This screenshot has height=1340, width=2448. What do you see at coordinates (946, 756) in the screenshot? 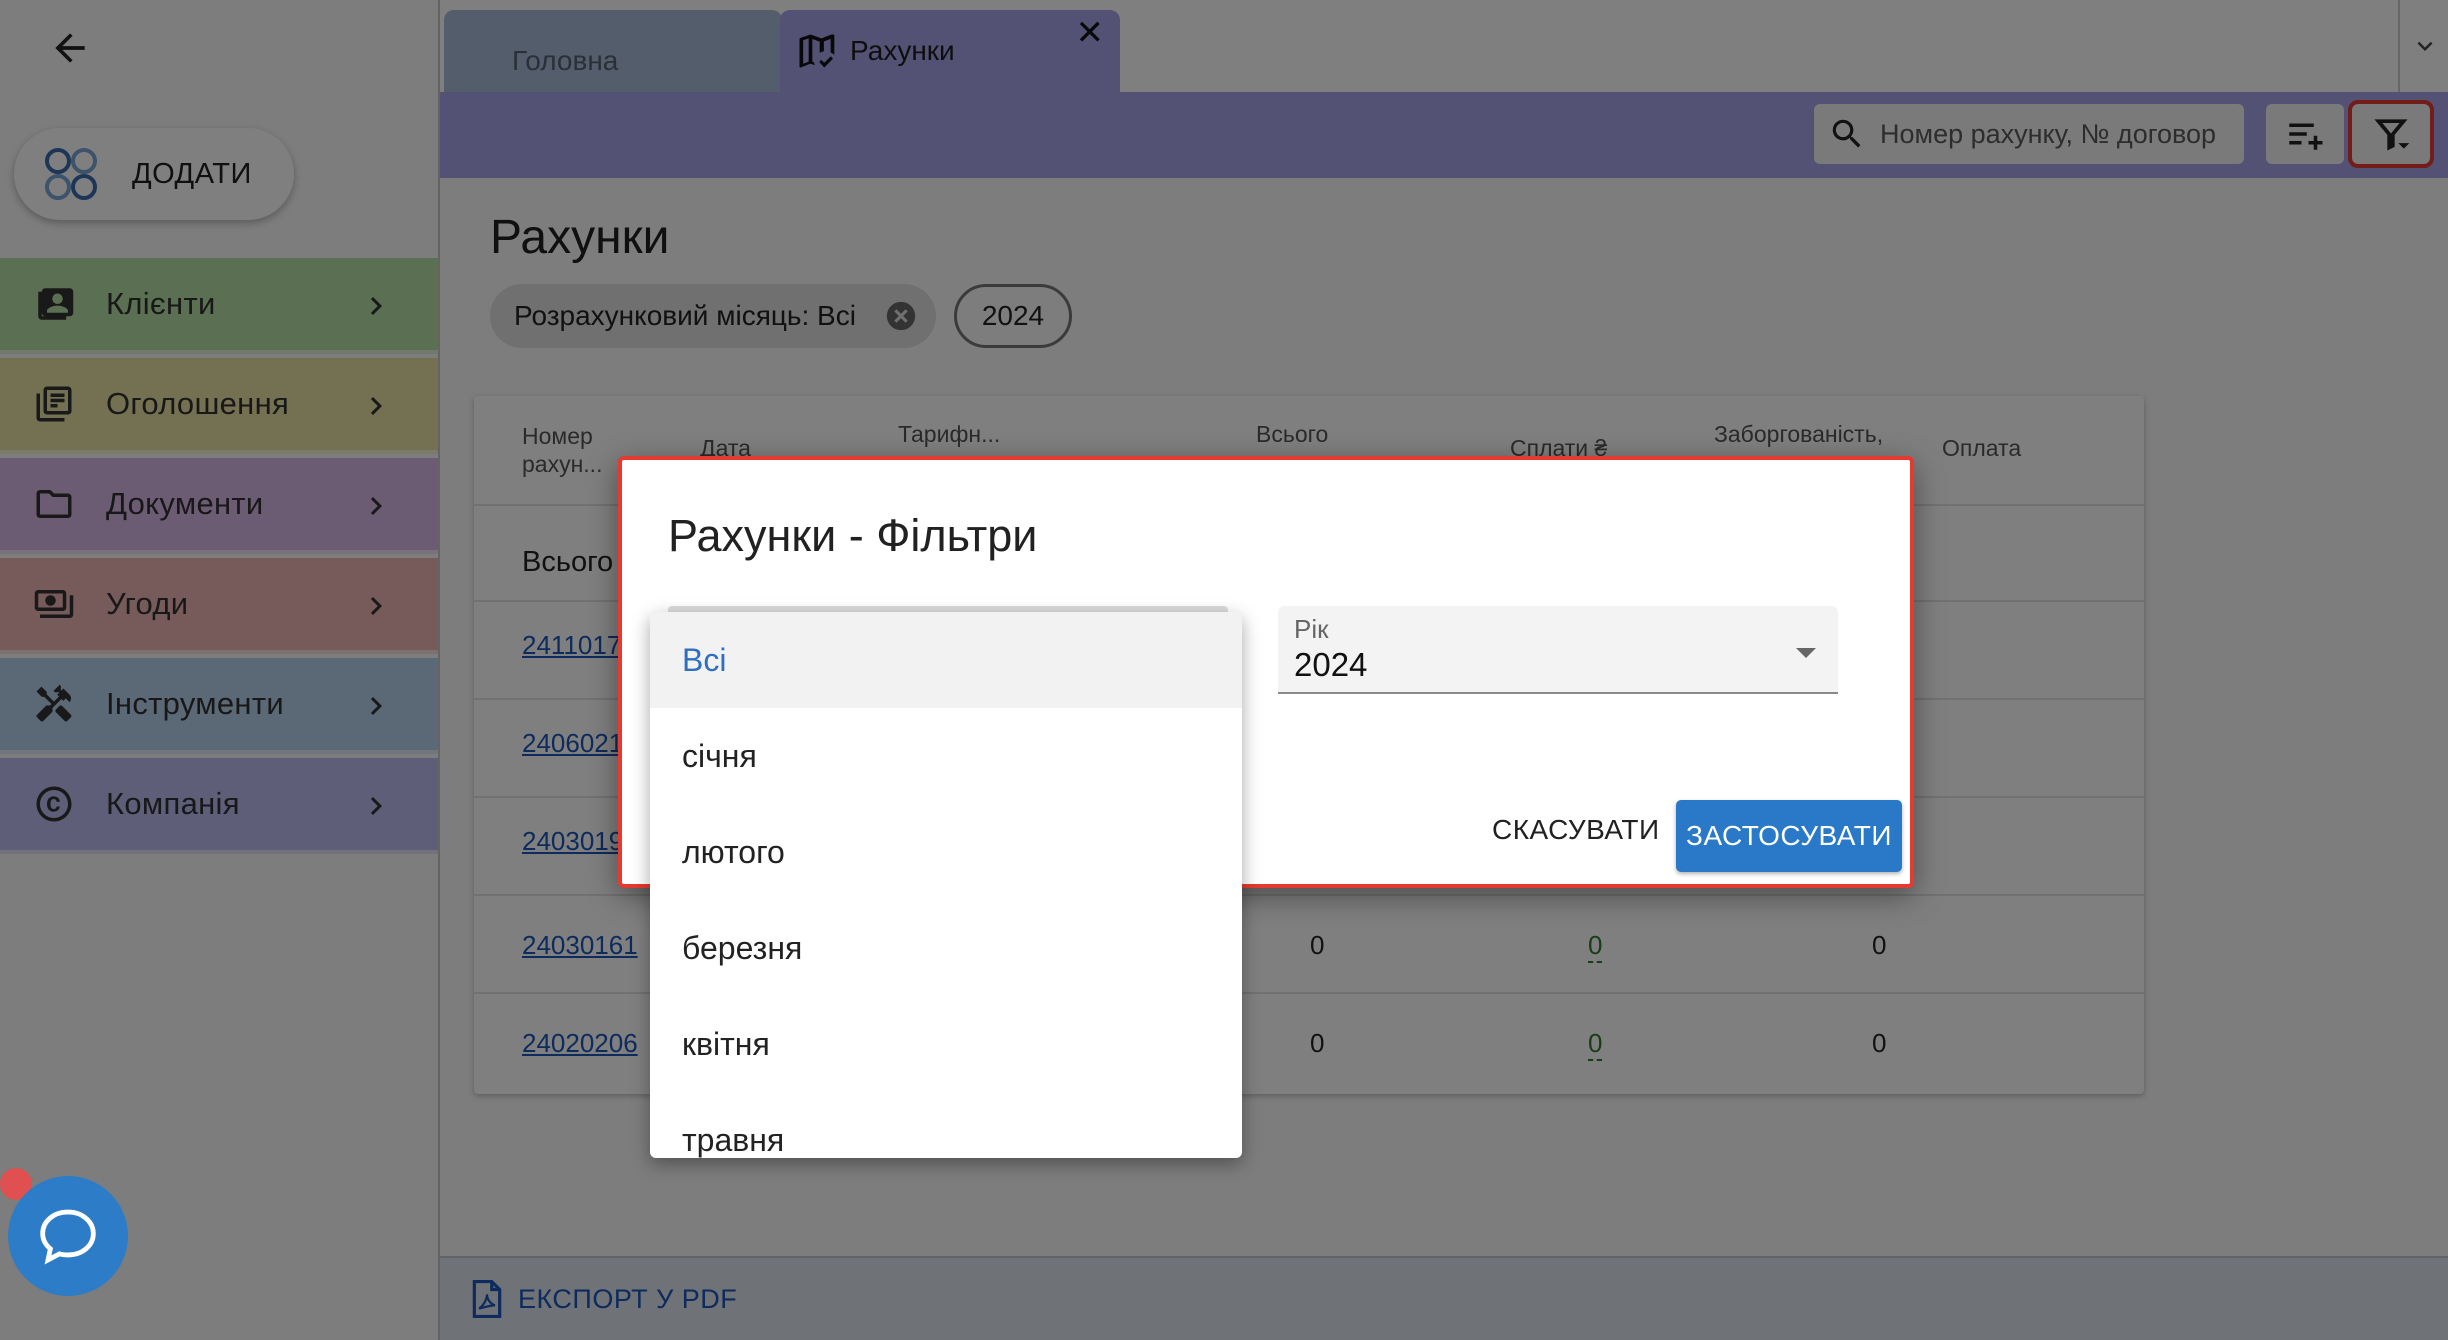
I see `month-option-january: січня` at bounding box center [946, 756].